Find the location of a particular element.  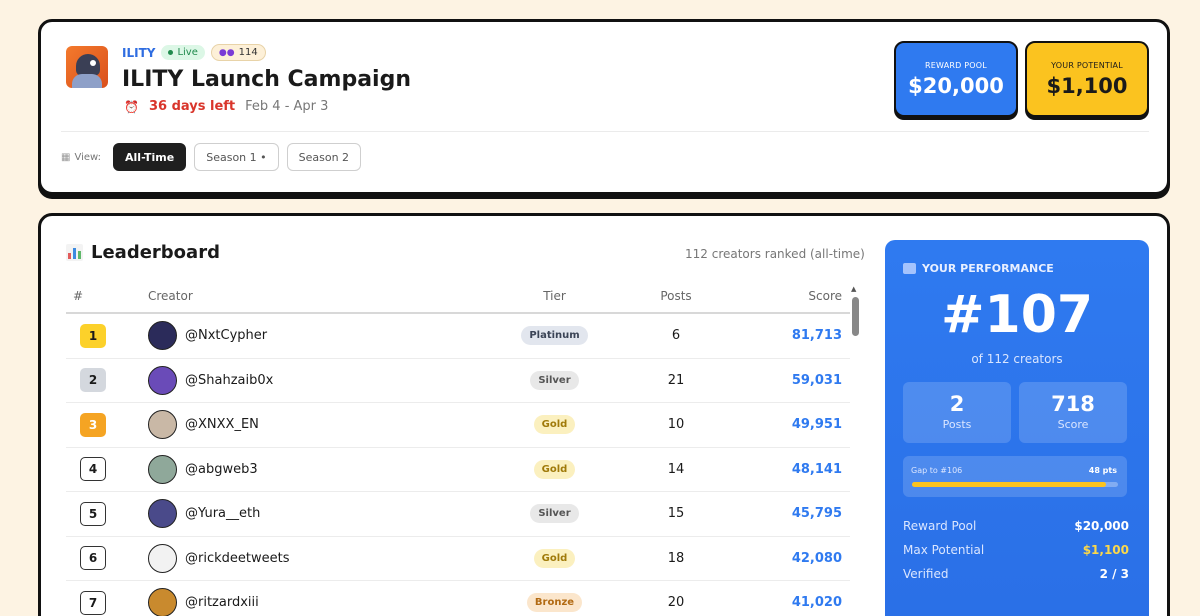

rank-badge: 2 is located at coordinates (93, 380).